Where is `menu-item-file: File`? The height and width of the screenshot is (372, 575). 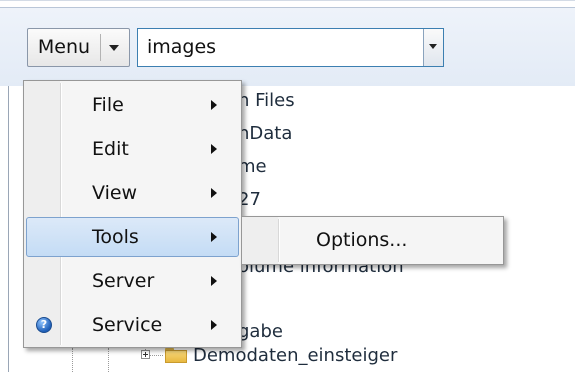 menu-item-file: File is located at coordinates (132, 105).